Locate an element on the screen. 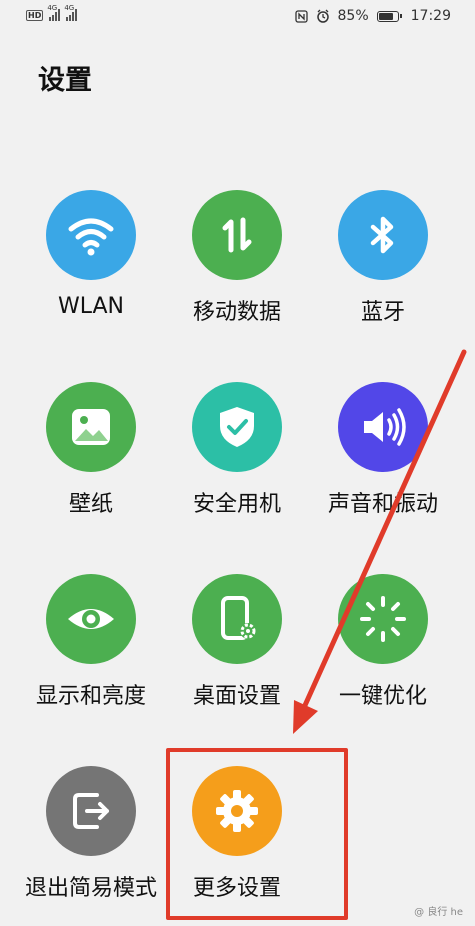 This screenshot has height=926, width=475. desktop-label: 桌面设置 is located at coordinates (236, 696).